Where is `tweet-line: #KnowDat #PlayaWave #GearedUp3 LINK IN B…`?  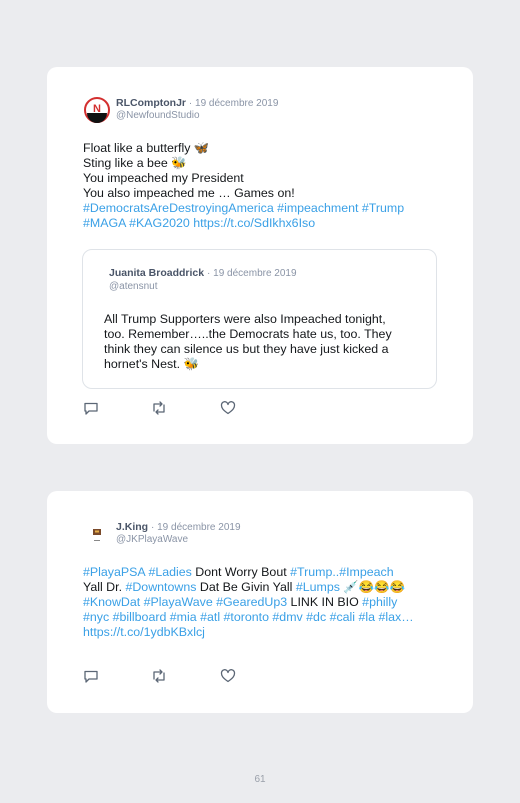 tweet-line: #KnowDat #PlayaWave #GearedUp3 LINK IN B… is located at coordinates (263, 602).